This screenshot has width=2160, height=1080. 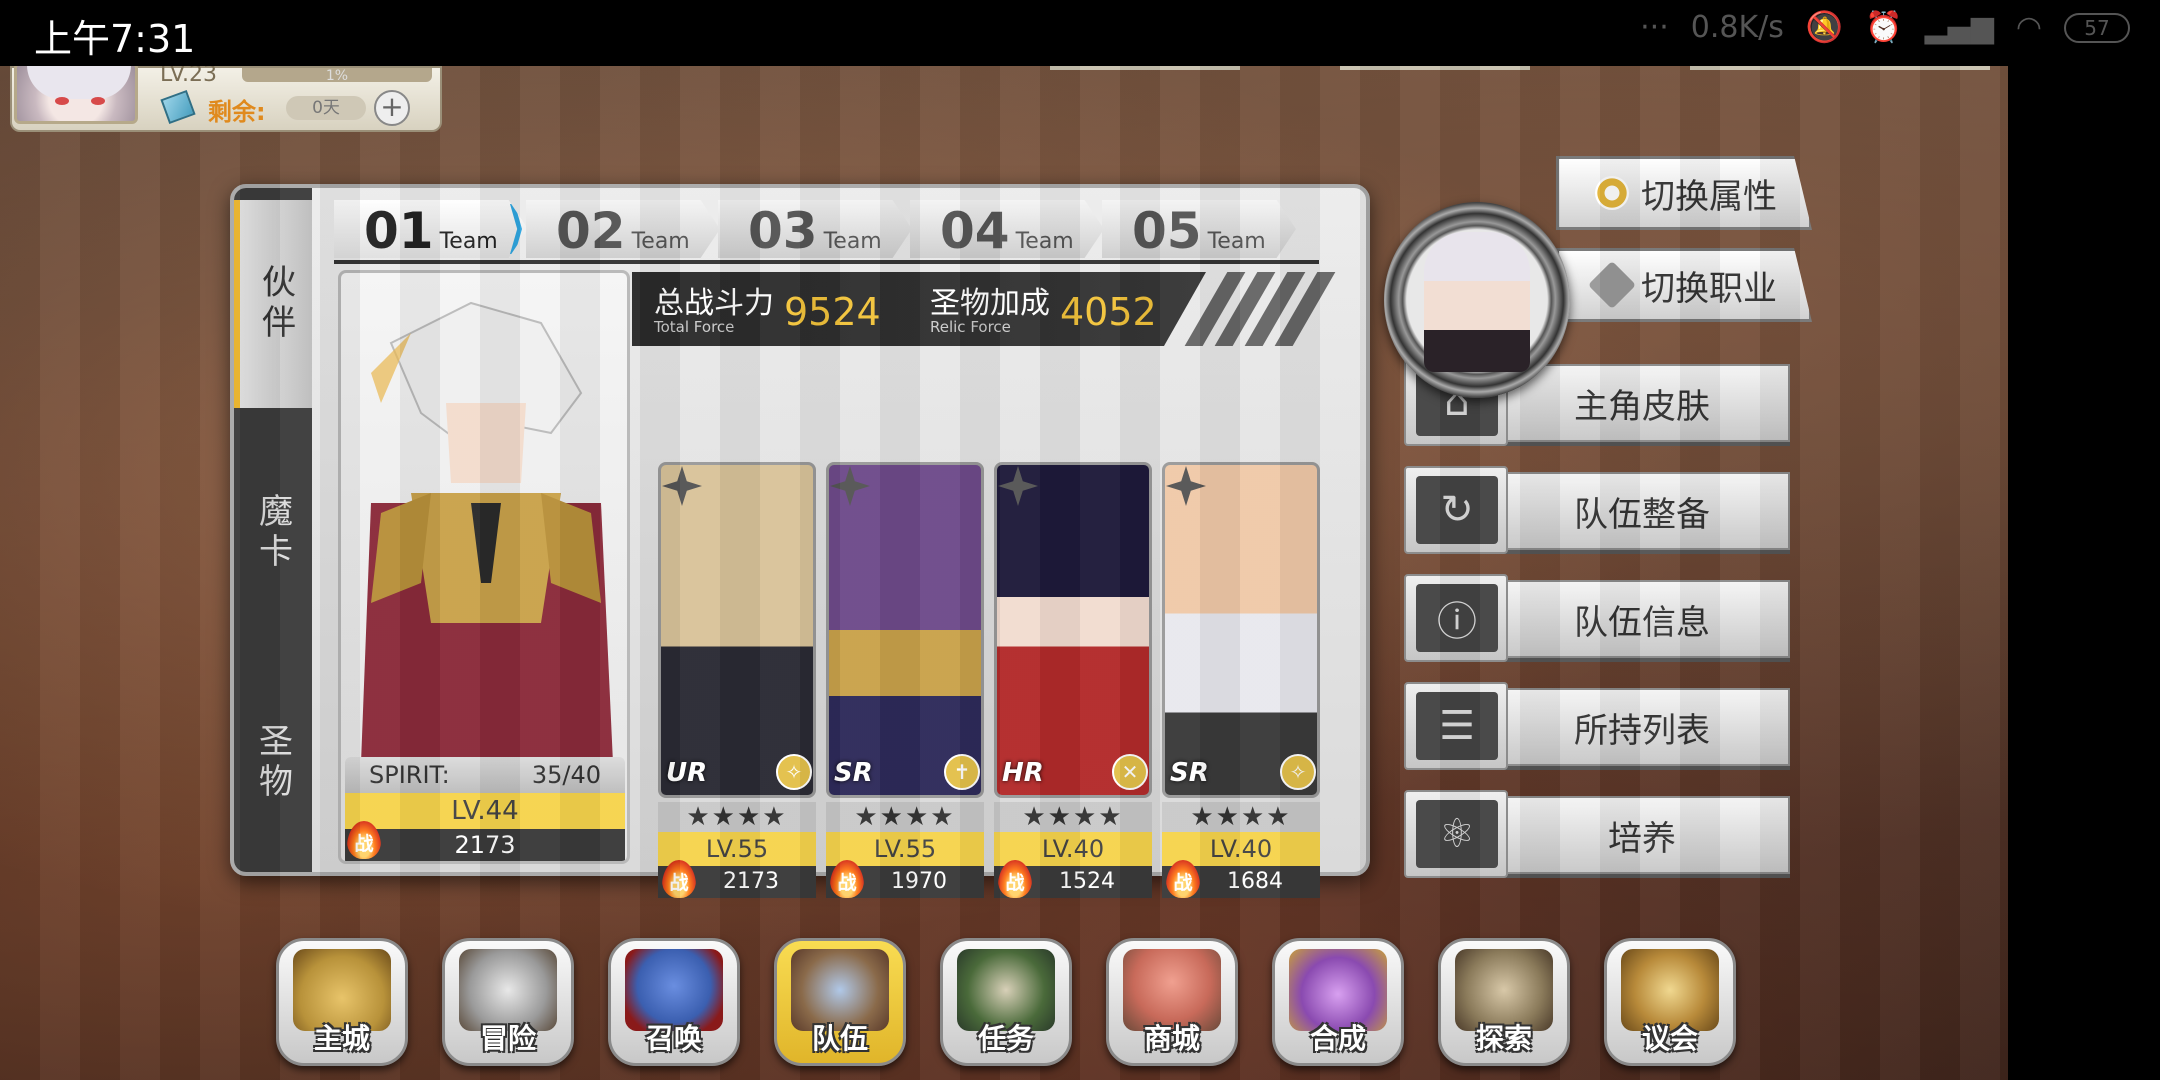 I want to click on add-days-button: +, so click(x=392, y=108).